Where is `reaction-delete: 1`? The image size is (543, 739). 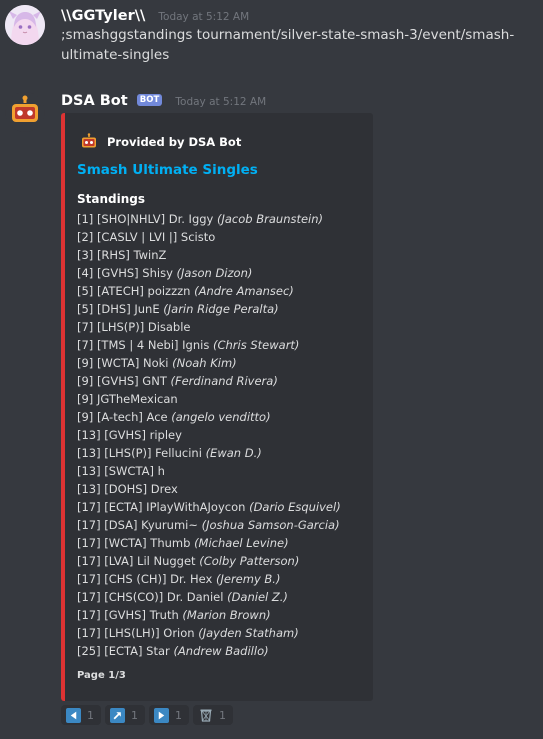 reaction-delete: 1 is located at coordinates (213, 715).